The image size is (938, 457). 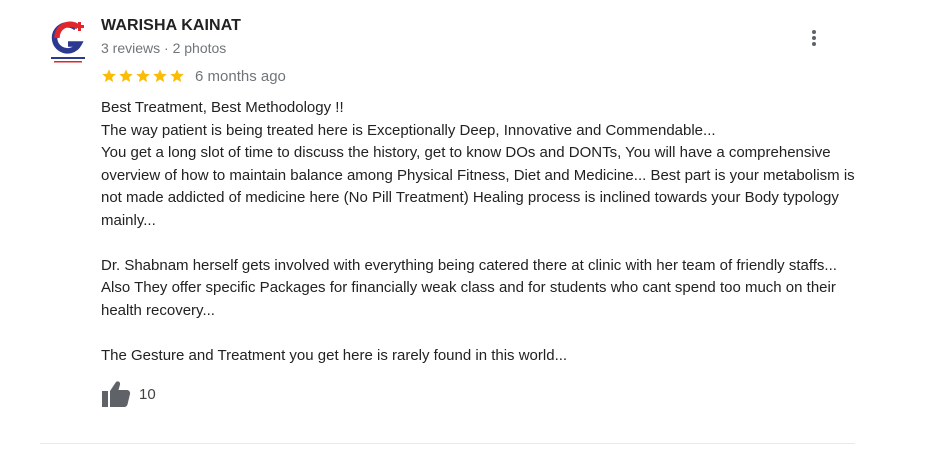 What do you see at coordinates (163, 48) in the screenshot?
I see `author-meta: 3 reviews · 2 photos` at bounding box center [163, 48].